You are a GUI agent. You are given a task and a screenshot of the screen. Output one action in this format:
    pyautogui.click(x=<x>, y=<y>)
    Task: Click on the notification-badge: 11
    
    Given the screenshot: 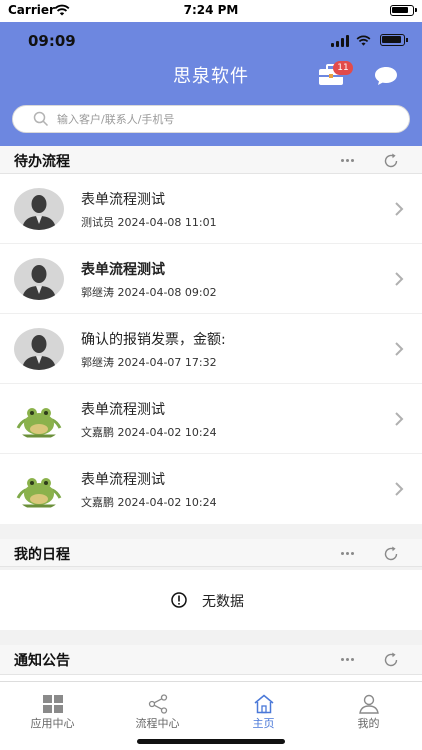 What is the action you would take?
    pyautogui.click(x=343, y=68)
    